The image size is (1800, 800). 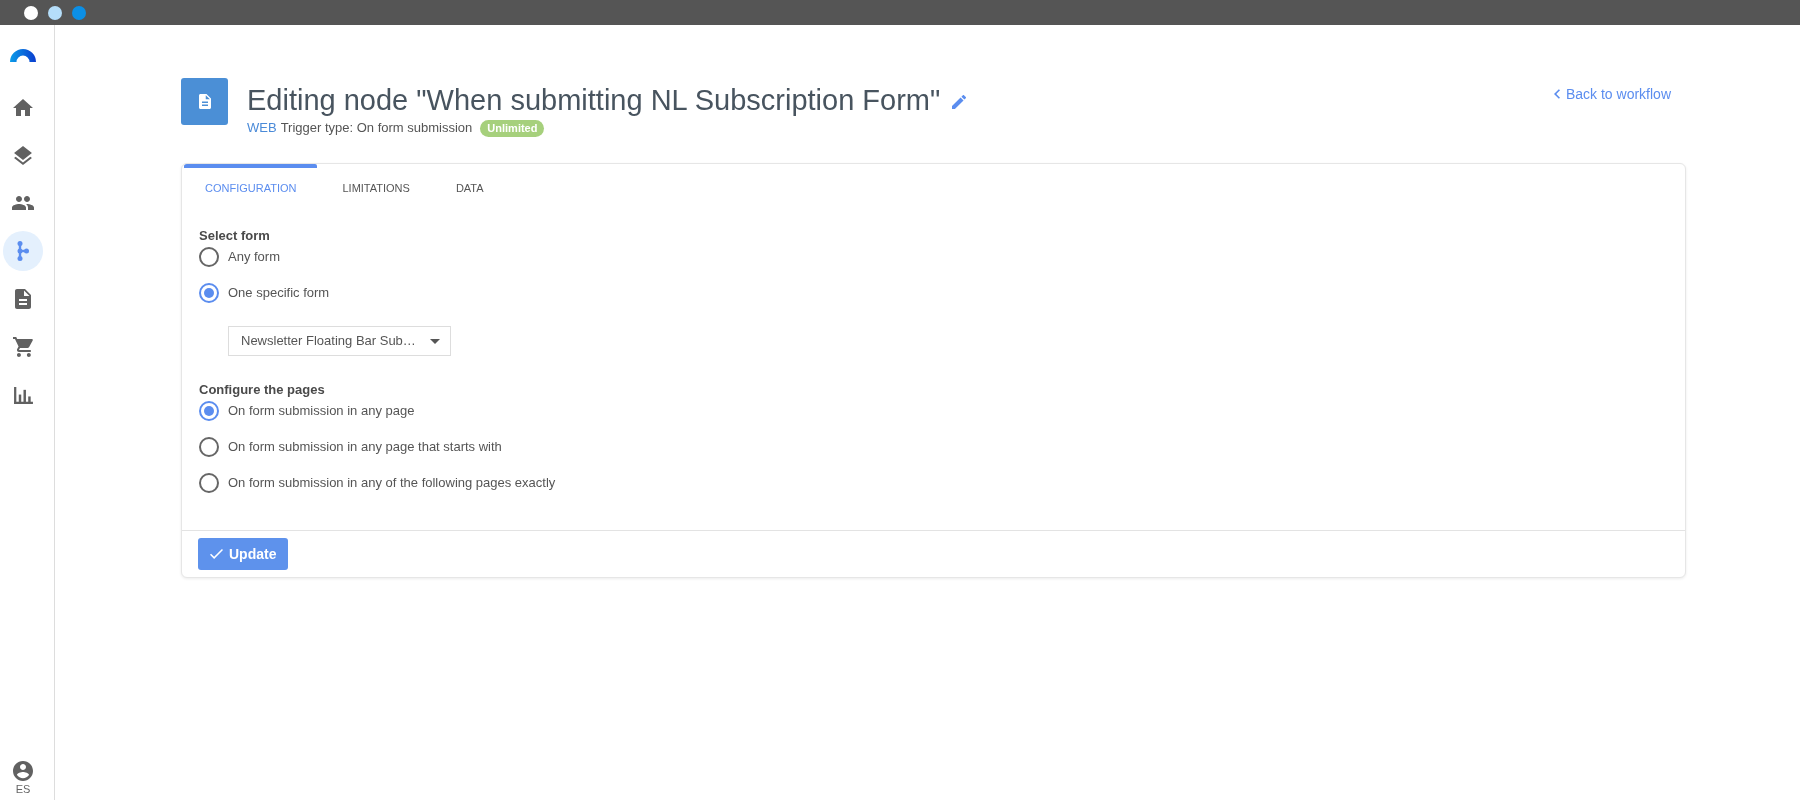 I want to click on home-icon, so click(x=23, y=107).